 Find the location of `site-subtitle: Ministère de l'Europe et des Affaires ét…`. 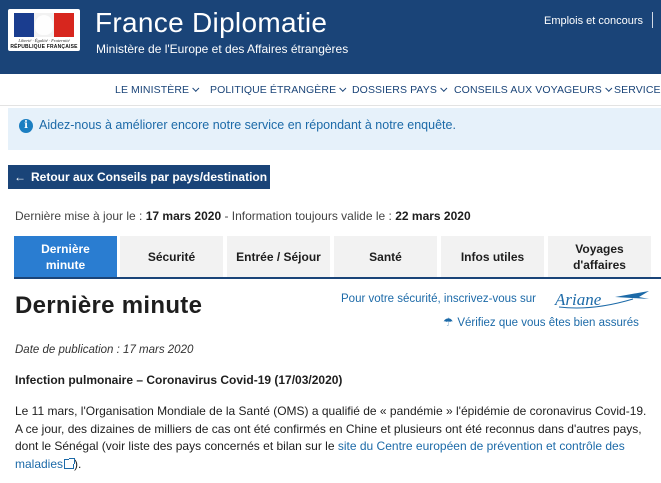

site-subtitle: Ministère de l'Europe et des Affaires ét… is located at coordinates (222, 49).